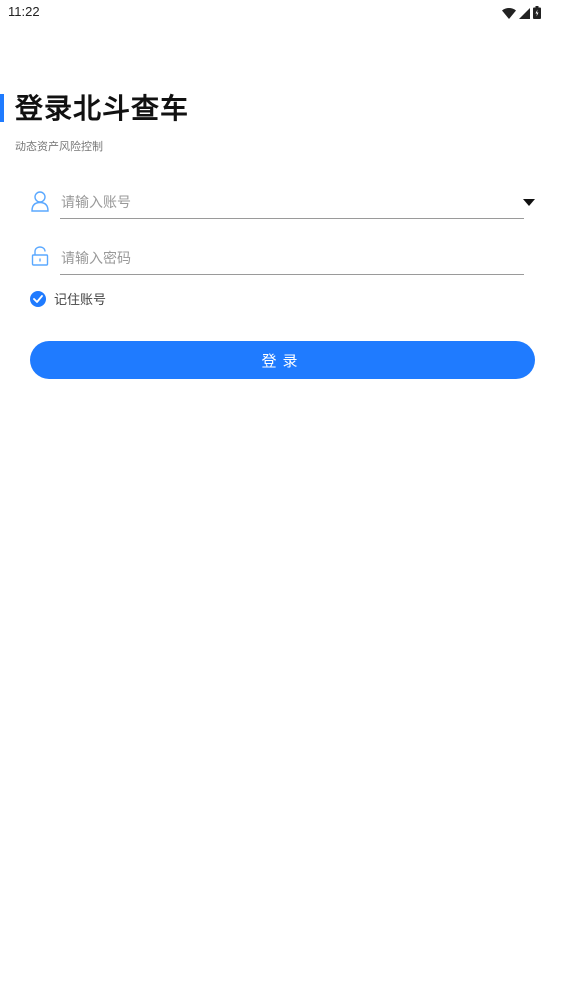 The height and width of the screenshot is (1004, 565). I want to click on title-accent-bar, so click(2, 108).